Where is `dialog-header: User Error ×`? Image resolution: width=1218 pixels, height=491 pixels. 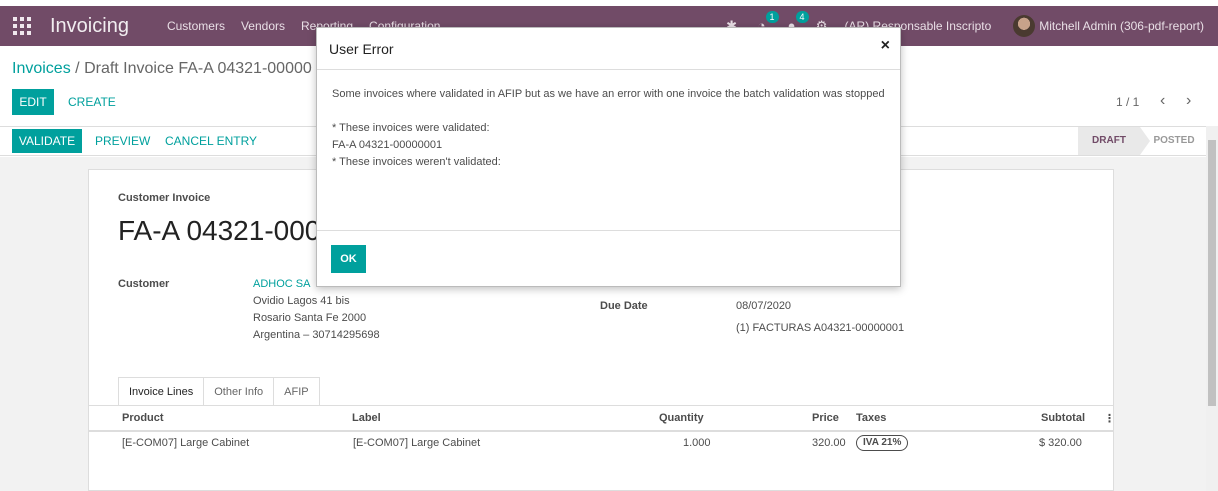 dialog-header: User Error × is located at coordinates (608, 49).